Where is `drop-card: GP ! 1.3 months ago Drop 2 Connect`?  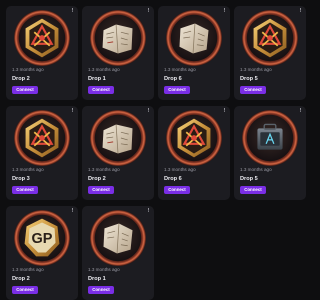 drop-card: GP ! 1.3 months ago Drop 2 Connect is located at coordinates (42, 253).